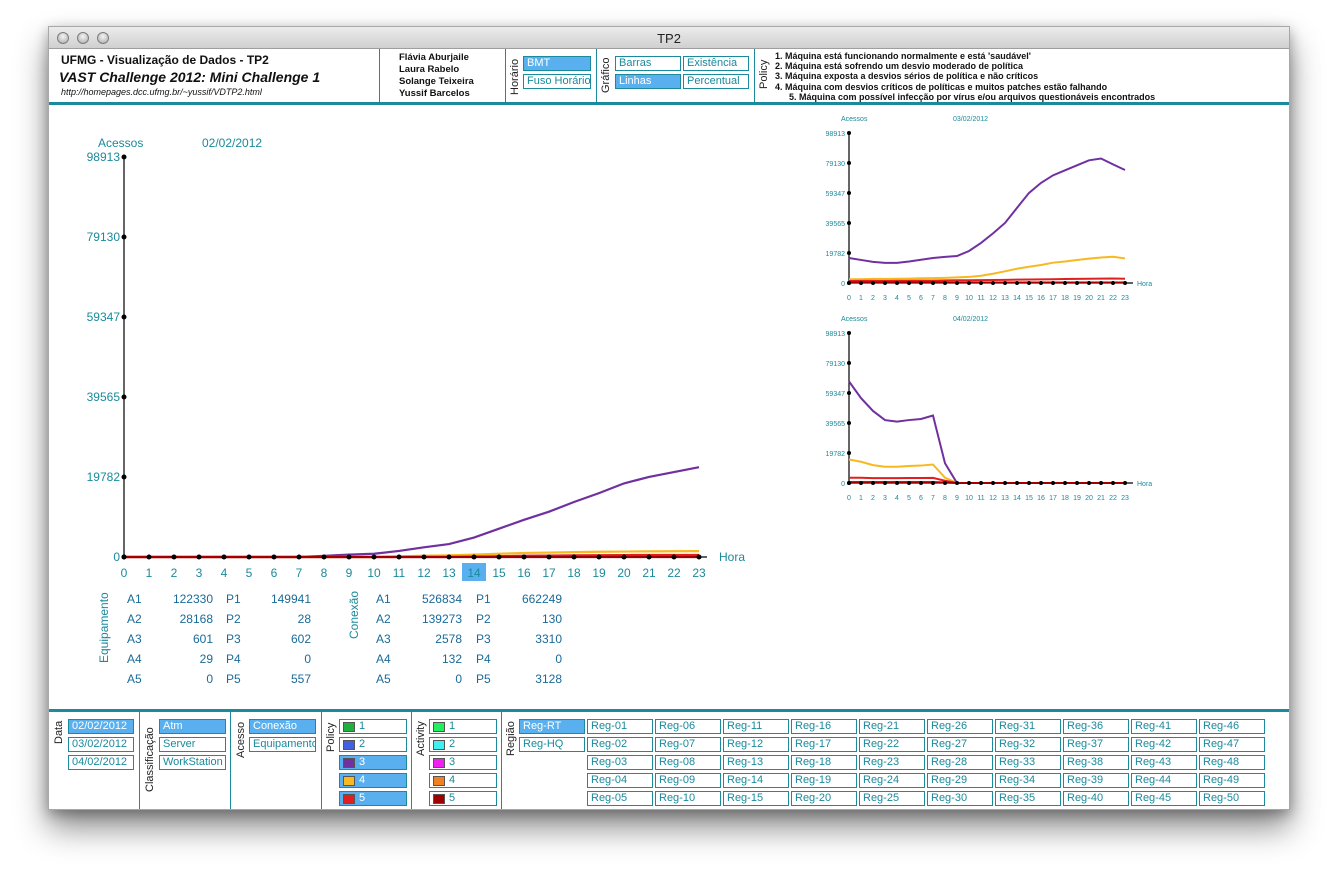 The image size is (1338, 880). I want to click on regiao-option-42: Reg-42, so click(1164, 744).